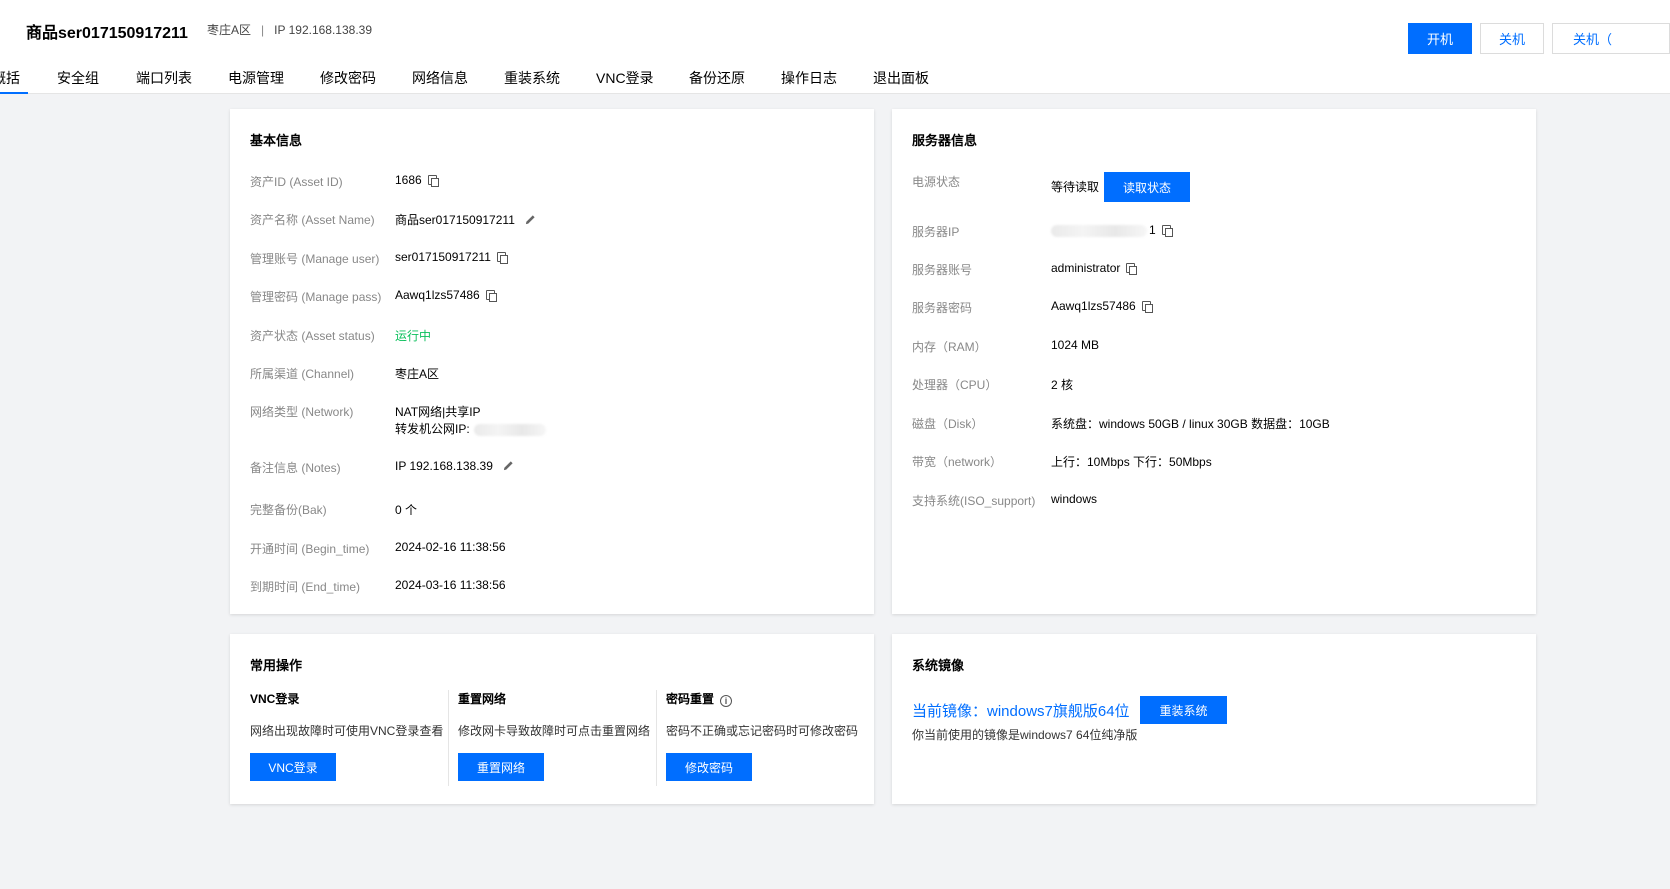 The height and width of the screenshot is (889, 1670). I want to click on end-time-label: 到期时间 (End_time), so click(305, 587).